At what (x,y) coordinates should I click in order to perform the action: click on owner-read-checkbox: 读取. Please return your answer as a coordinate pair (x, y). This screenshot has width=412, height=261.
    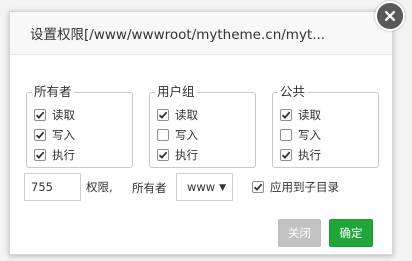
    Looking at the image, I should click on (54, 114).